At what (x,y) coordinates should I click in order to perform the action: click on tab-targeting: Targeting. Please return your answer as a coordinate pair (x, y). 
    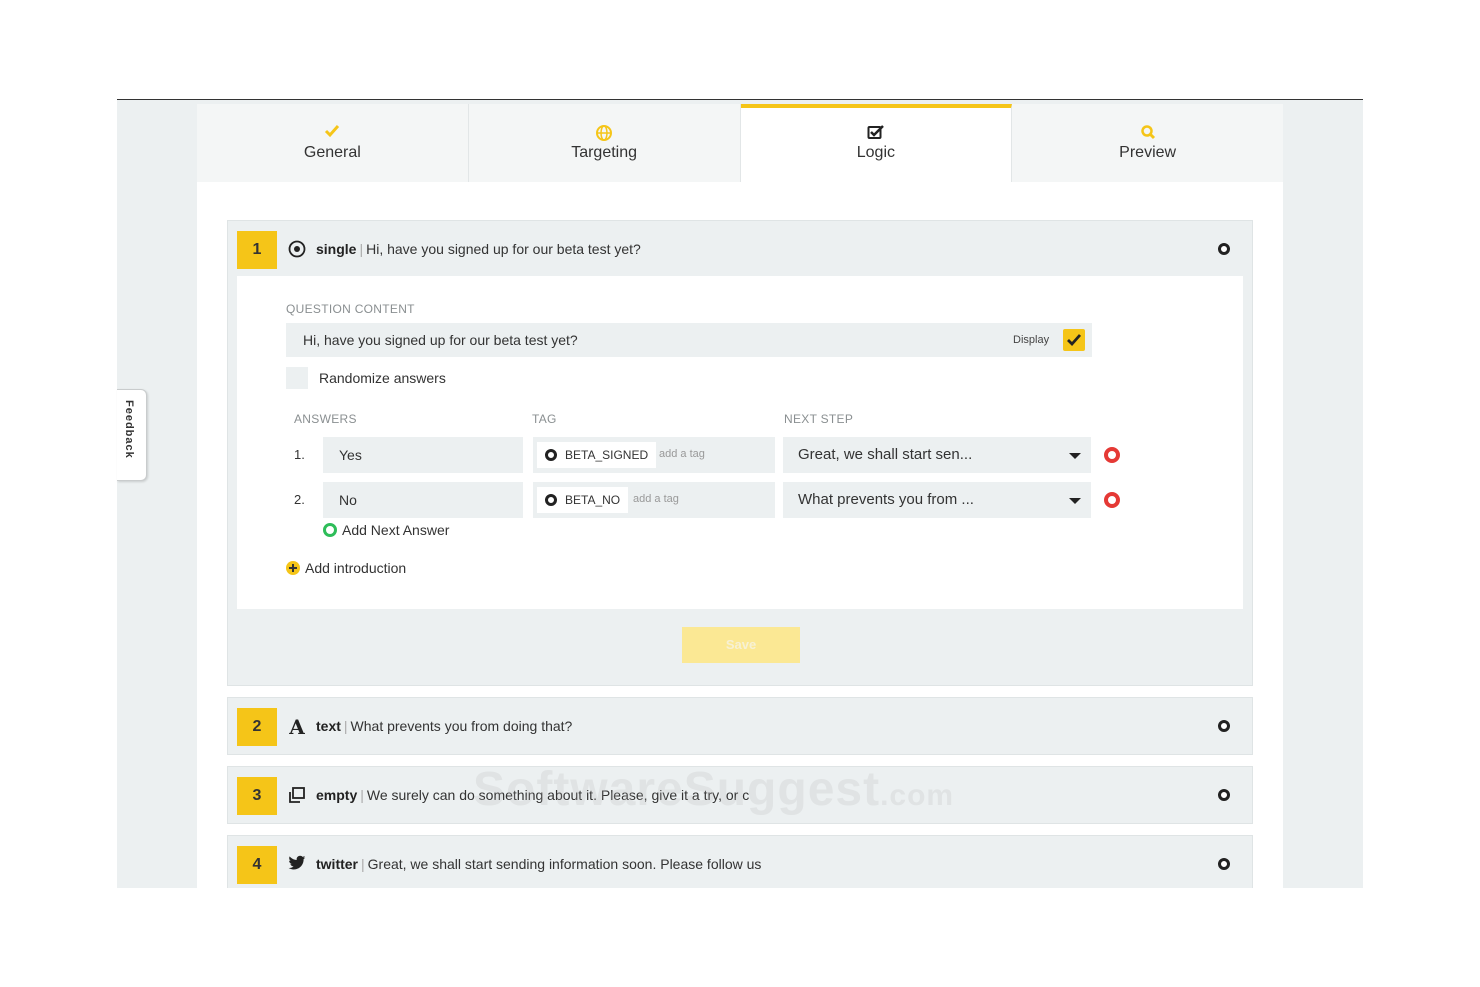
    Looking at the image, I should click on (604, 143).